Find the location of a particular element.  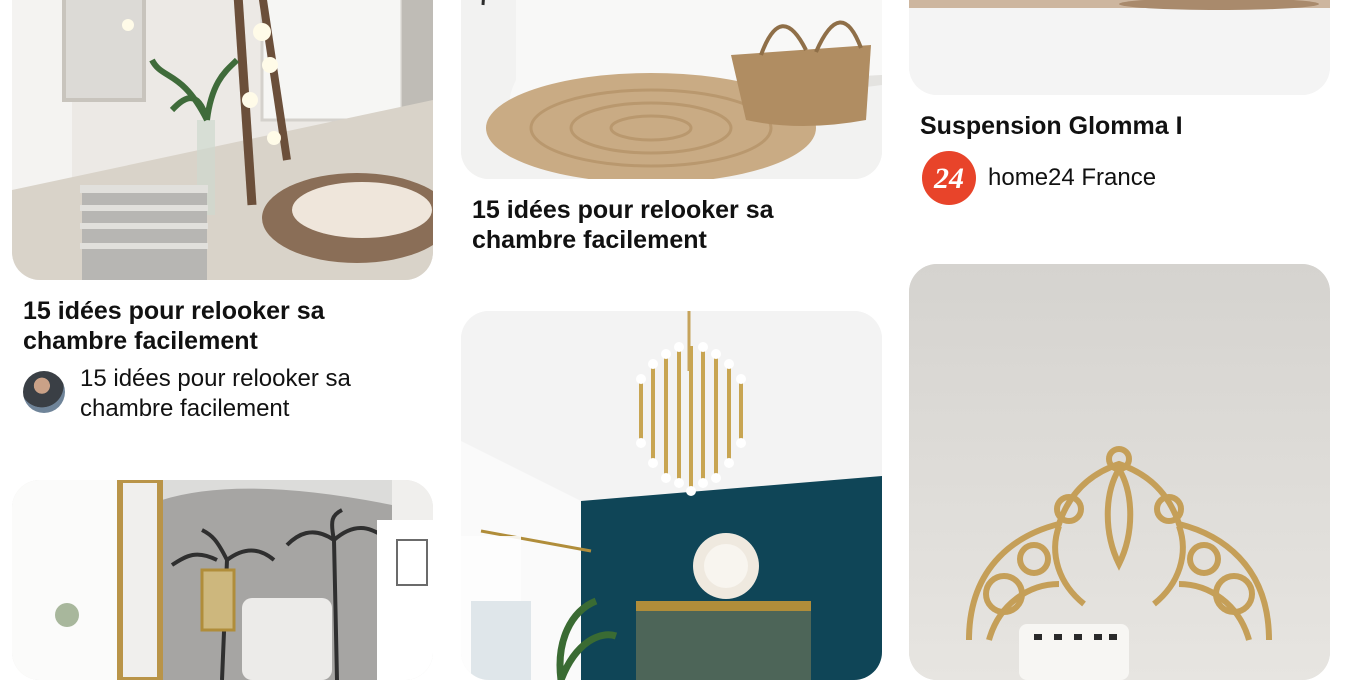

home24-logo-icon: 24 is located at coordinates (949, 178).